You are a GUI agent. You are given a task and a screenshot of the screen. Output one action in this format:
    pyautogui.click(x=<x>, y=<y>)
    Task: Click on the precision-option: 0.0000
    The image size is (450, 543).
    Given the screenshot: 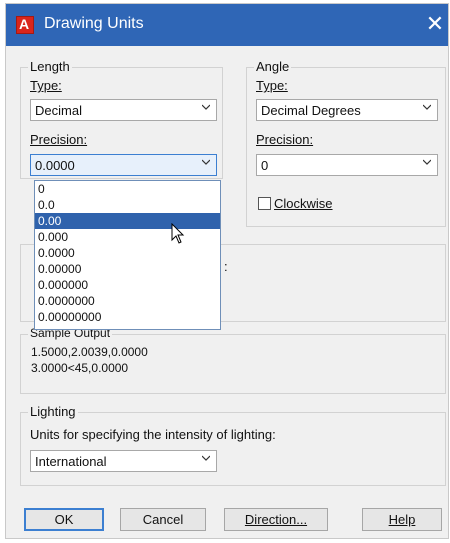 What is the action you would take?
    pyautogui.click(x=127, y=253)
    